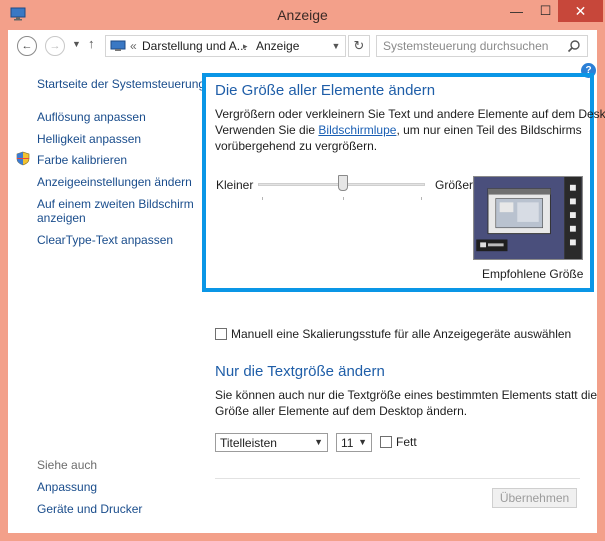 The height and width of the screenshot is (541, 605). I want to click on sidebar-item-display-settings: Anzeigeeinstellungen ändern, so click(114, 182).